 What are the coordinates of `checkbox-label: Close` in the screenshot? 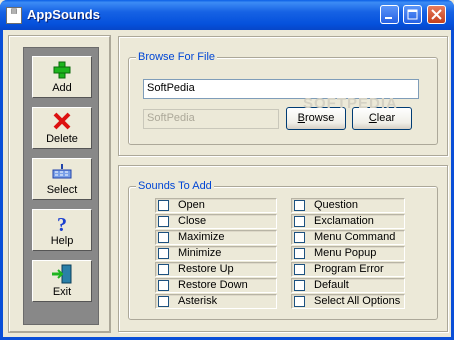 It's located at (192, 221).